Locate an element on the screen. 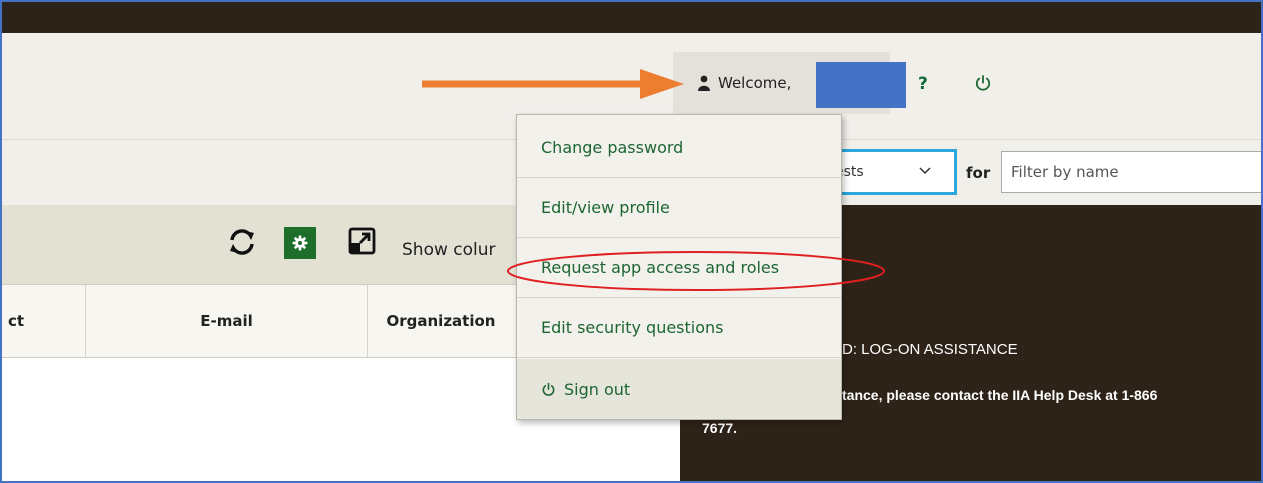 Image resolution: width=1263 pixels, height=483 pixels. top-bar is located at coordinates (631, 17).